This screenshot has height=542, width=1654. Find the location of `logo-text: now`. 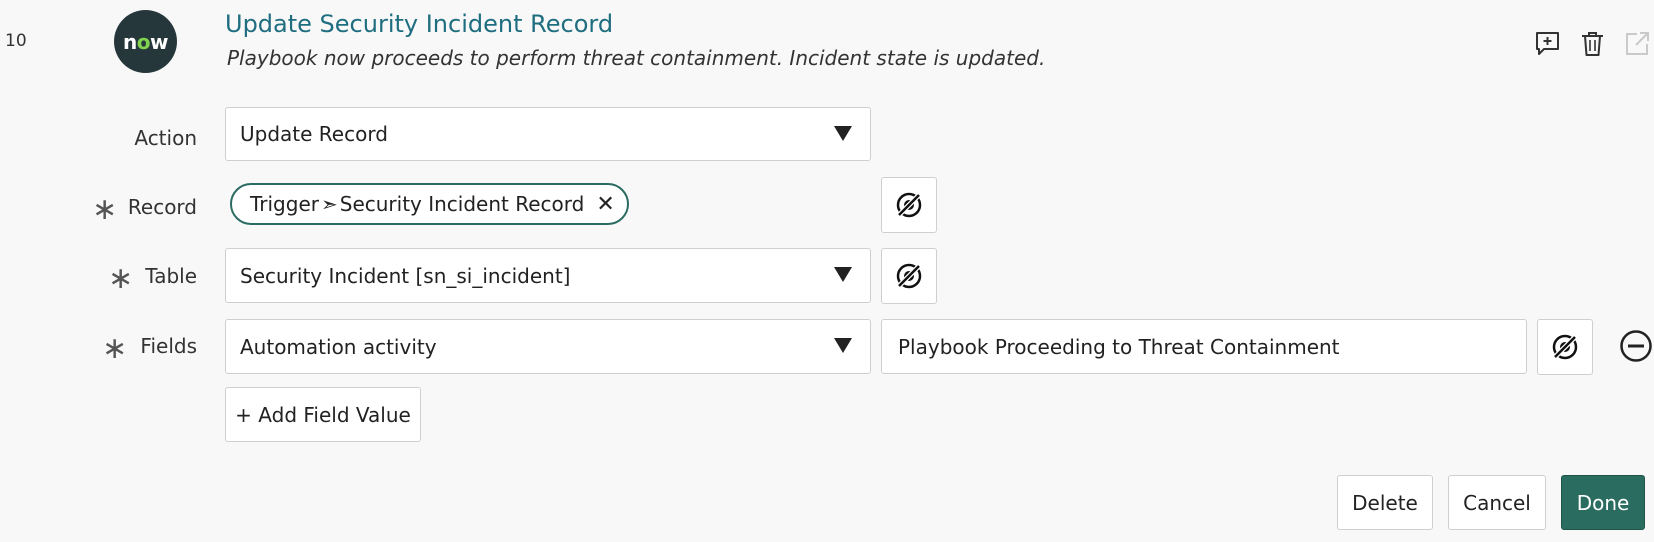

logo-text: now is located at coordinates (145, 41).